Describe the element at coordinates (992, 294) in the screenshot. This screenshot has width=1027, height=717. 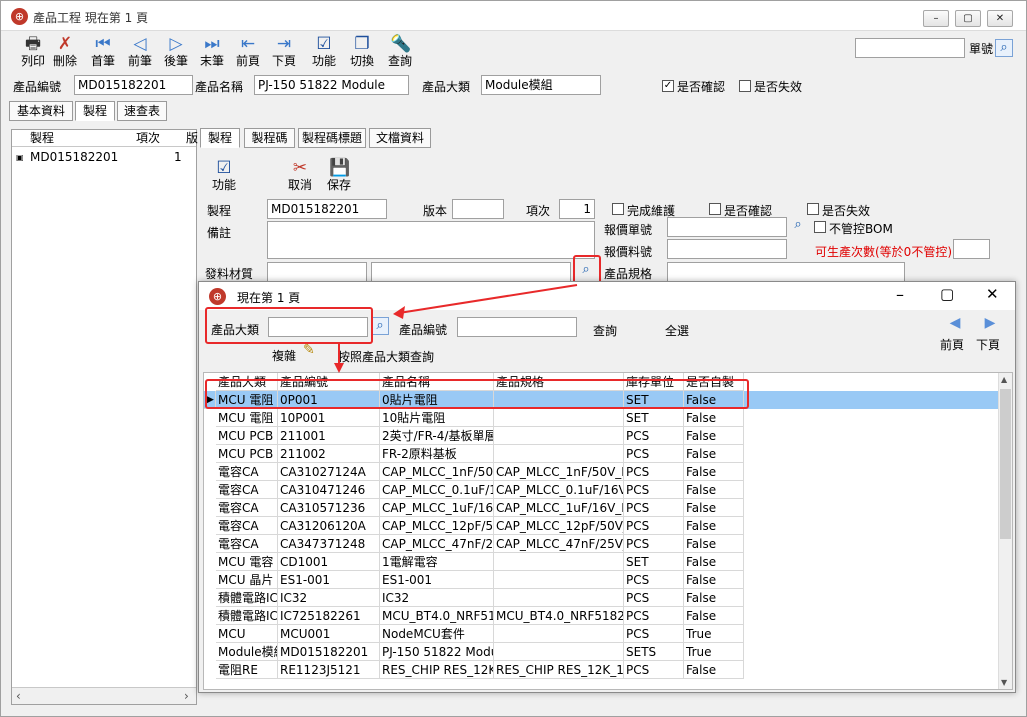
I see `dialog-close-button: ✕` at that location.